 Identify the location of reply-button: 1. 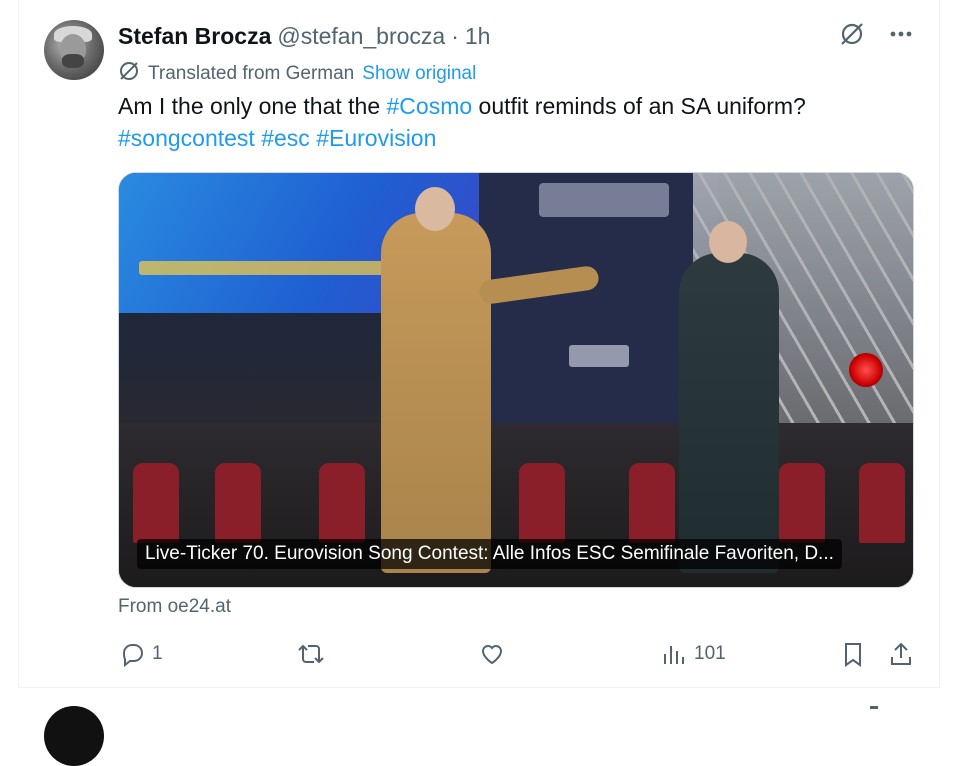
(140, 654).